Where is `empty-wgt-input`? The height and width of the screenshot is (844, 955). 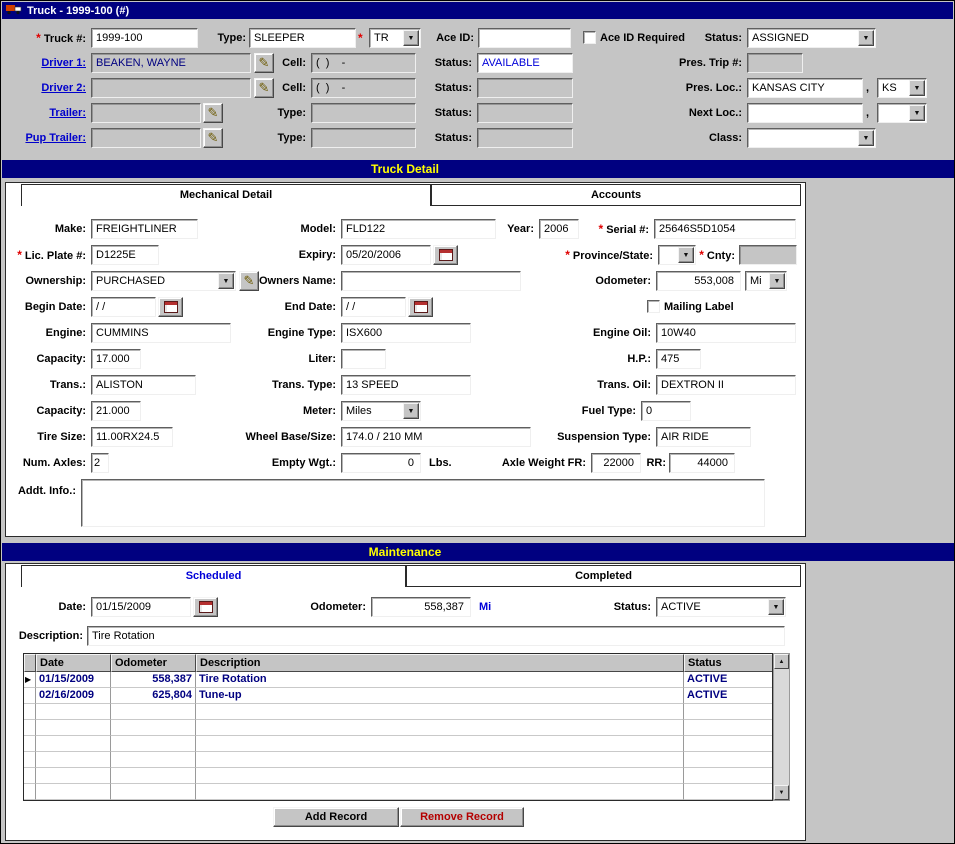 empty-wgt-input is located at coordinates (381, 463).